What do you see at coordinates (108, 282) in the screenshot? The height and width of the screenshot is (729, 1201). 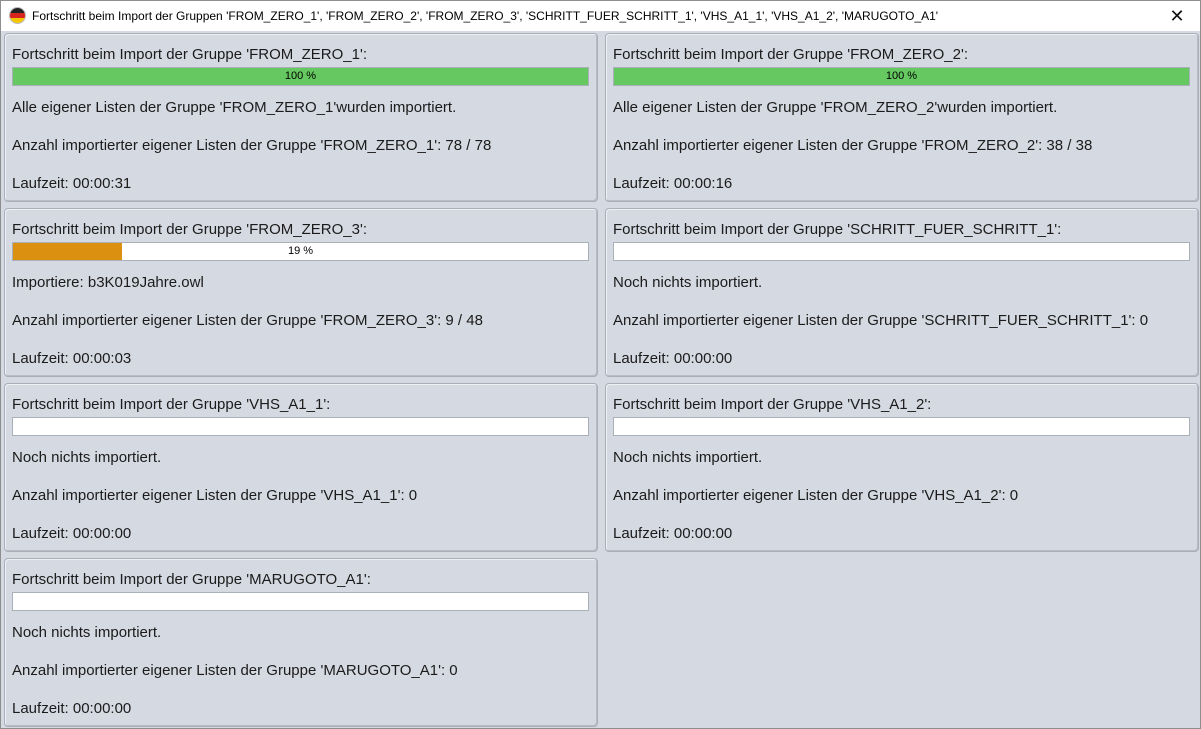 I see `import-status-text: Importiere: b3K019Jahre.owl` at bounding box center [108, 282].